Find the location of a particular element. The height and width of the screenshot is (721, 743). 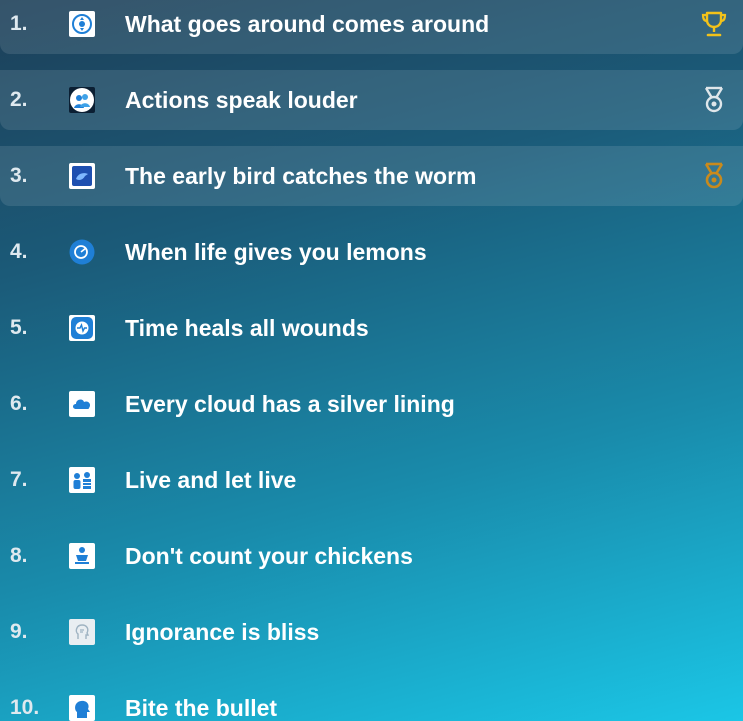

rank-number: 2. is located at coordinates (19, 99).